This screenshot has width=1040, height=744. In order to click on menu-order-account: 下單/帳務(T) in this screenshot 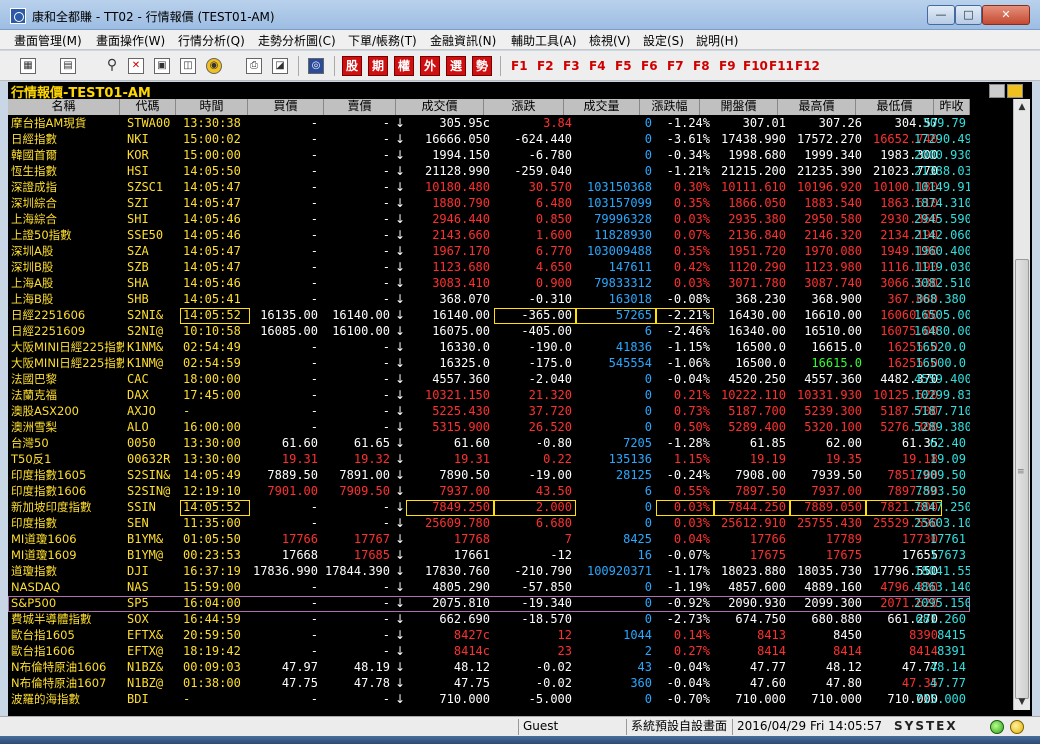, I will do `click(382, 40)`.